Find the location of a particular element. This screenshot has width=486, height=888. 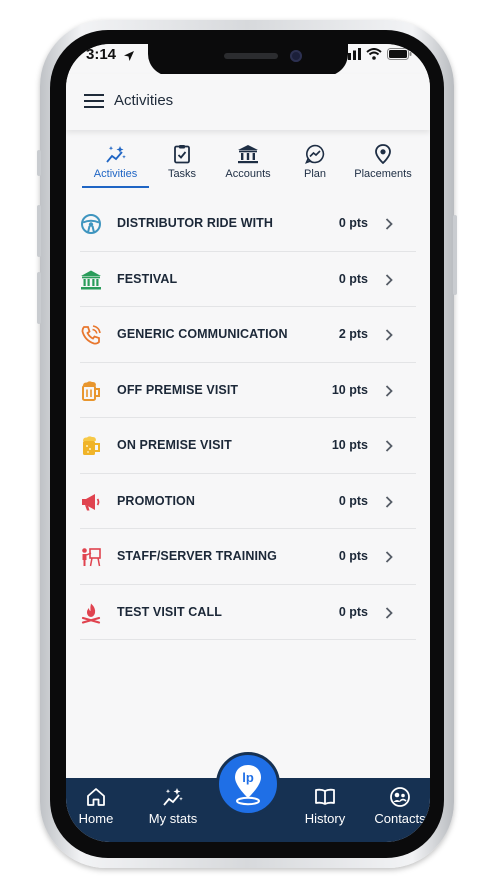

activity-row-test-visit-call: TEST VISIT CALL 0 pts is located at coordinates (248, 612).